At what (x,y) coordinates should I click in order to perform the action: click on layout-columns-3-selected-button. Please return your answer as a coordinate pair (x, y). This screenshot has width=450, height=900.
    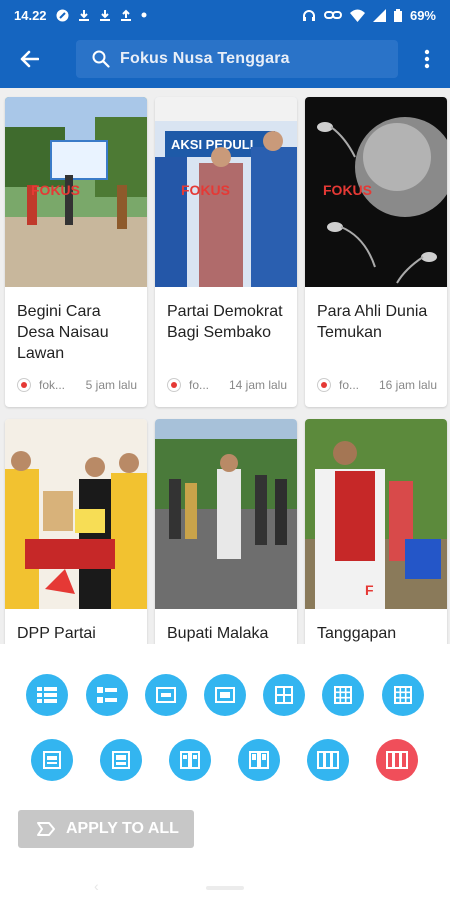
    Looking at the image, I should click on (397, 760).